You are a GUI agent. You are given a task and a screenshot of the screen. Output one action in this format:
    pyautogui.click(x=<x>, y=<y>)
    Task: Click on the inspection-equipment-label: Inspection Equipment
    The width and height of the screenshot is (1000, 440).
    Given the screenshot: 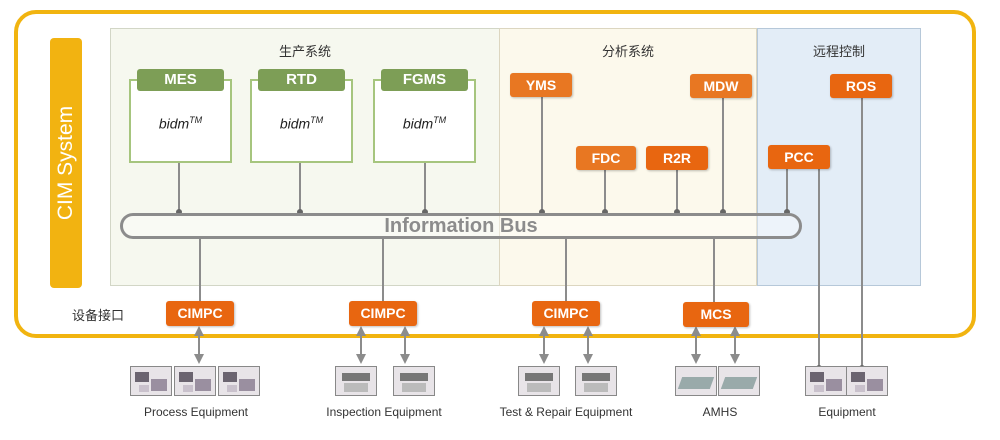 What is the action you would take?
    pyautogui.click(x=384, y=412)
    